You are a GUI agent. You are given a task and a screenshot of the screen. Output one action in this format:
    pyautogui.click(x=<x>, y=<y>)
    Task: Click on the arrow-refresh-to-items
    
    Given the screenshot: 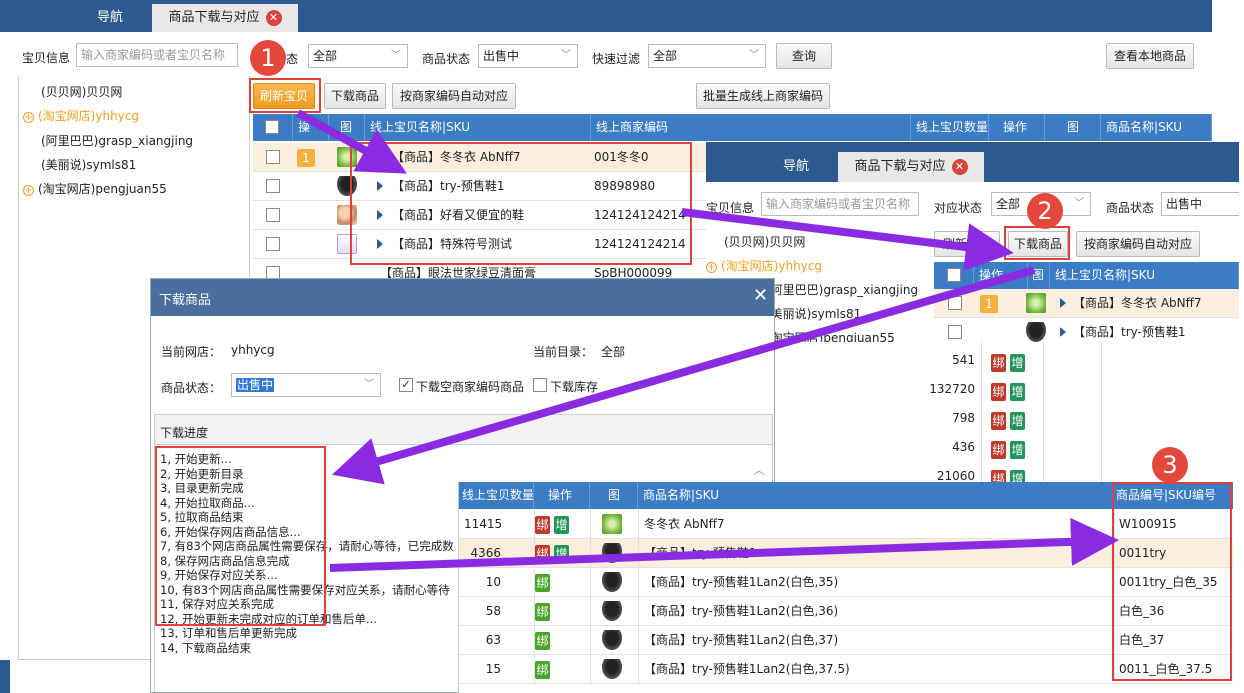 What is the action you would take?
    pyautogui.click(x=351, y=141)
    